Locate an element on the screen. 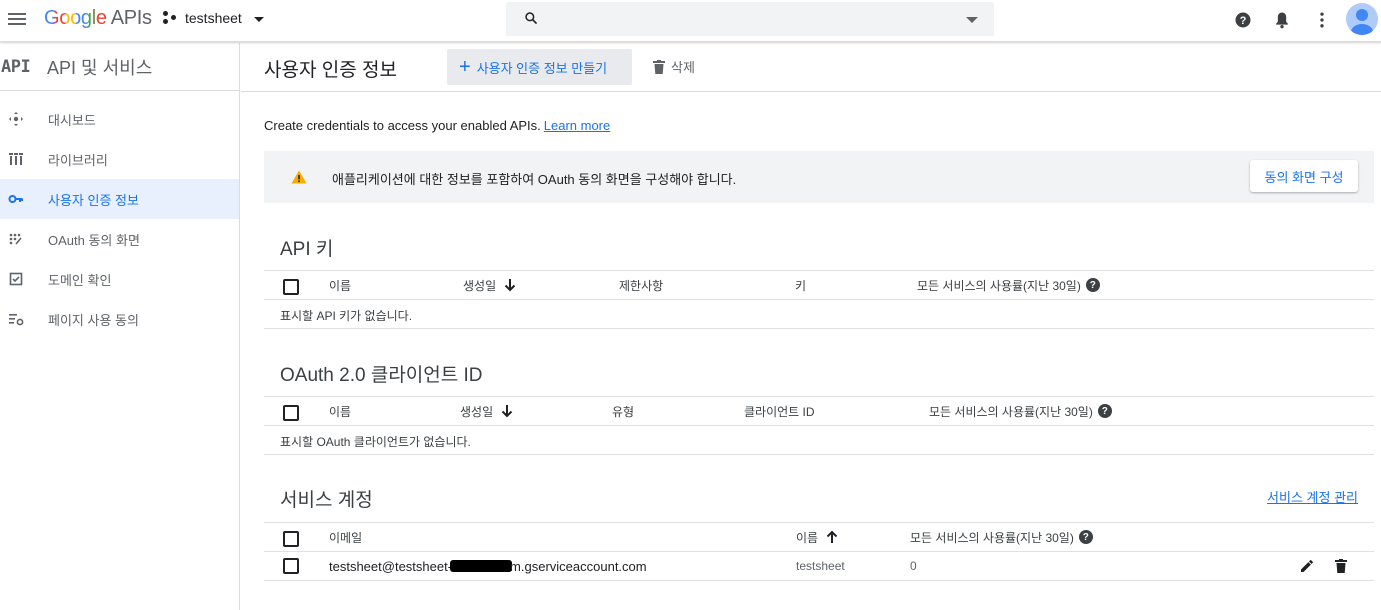 This screenshot has width=1381, height=610. column-client-id: 클라이언트 ID is located at coordinates (779, 411).